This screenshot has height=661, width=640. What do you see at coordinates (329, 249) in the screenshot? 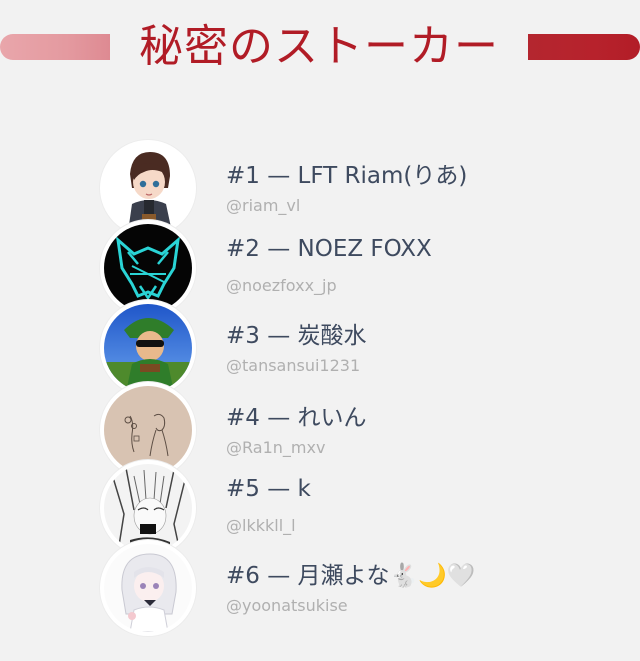
I see `entry-rank-name: #2 — NOEZ FOXX` at bounding box center [329, 249].